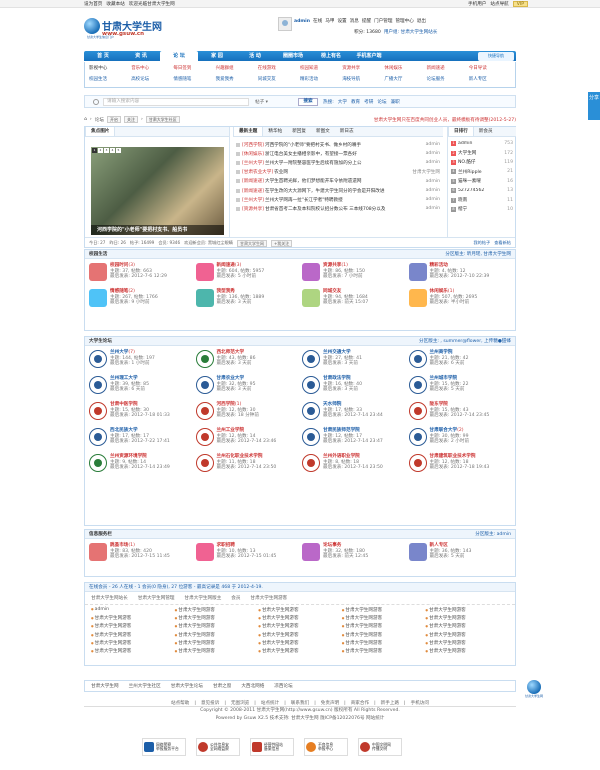 The image size is (600, 770). Describe the element at coordinates (460, 388) in the screenshot. I see `forum-cell: 兰州城市学院 主题: 15, 帖数: 22 最后发表: 5 天前` at that location.